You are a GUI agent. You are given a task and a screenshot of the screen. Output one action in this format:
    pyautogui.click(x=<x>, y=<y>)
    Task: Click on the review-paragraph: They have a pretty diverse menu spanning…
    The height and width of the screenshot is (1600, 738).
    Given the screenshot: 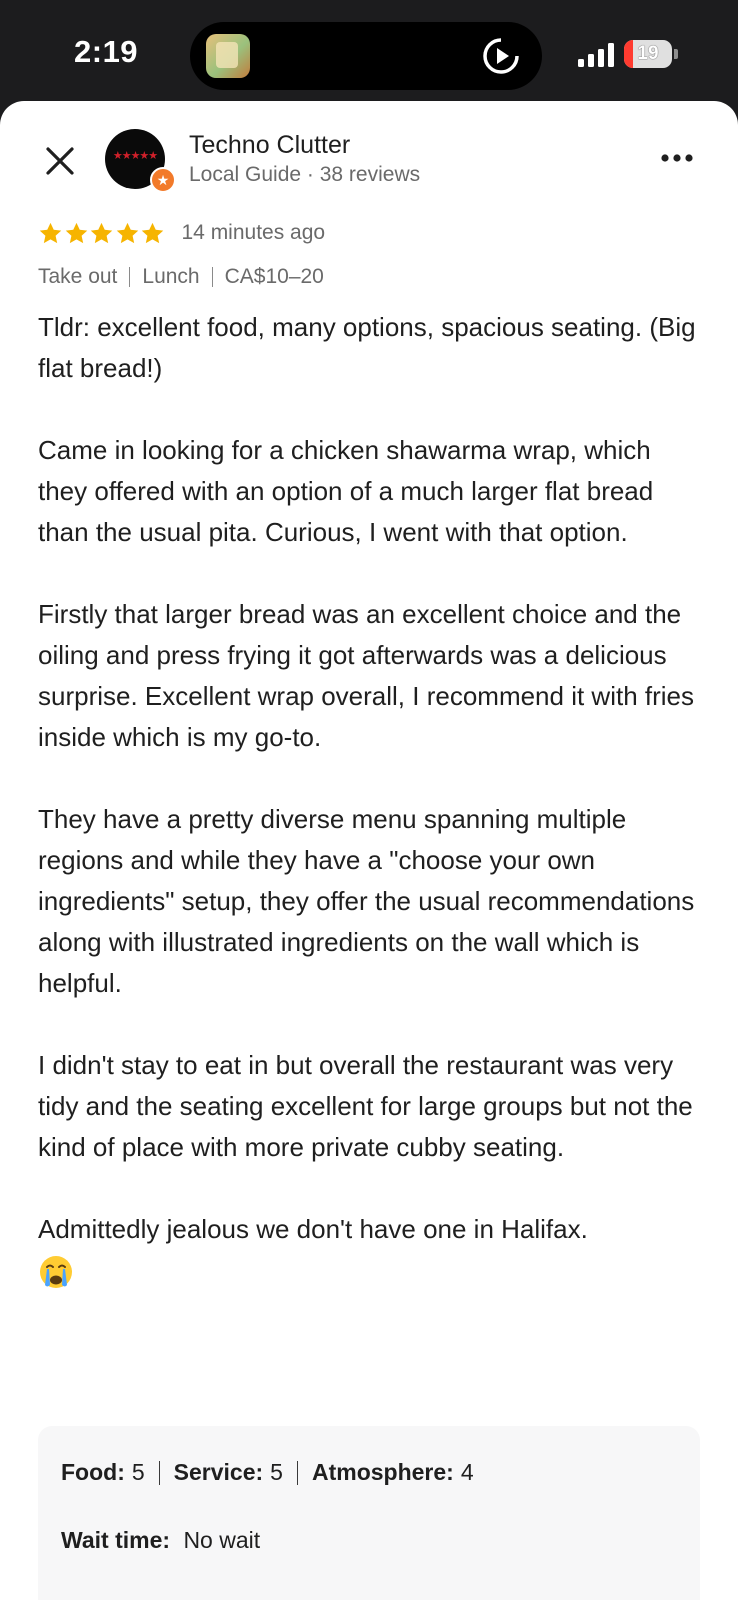 What is the action you would take?
    pyautogui.click(x=366, y=901)
    